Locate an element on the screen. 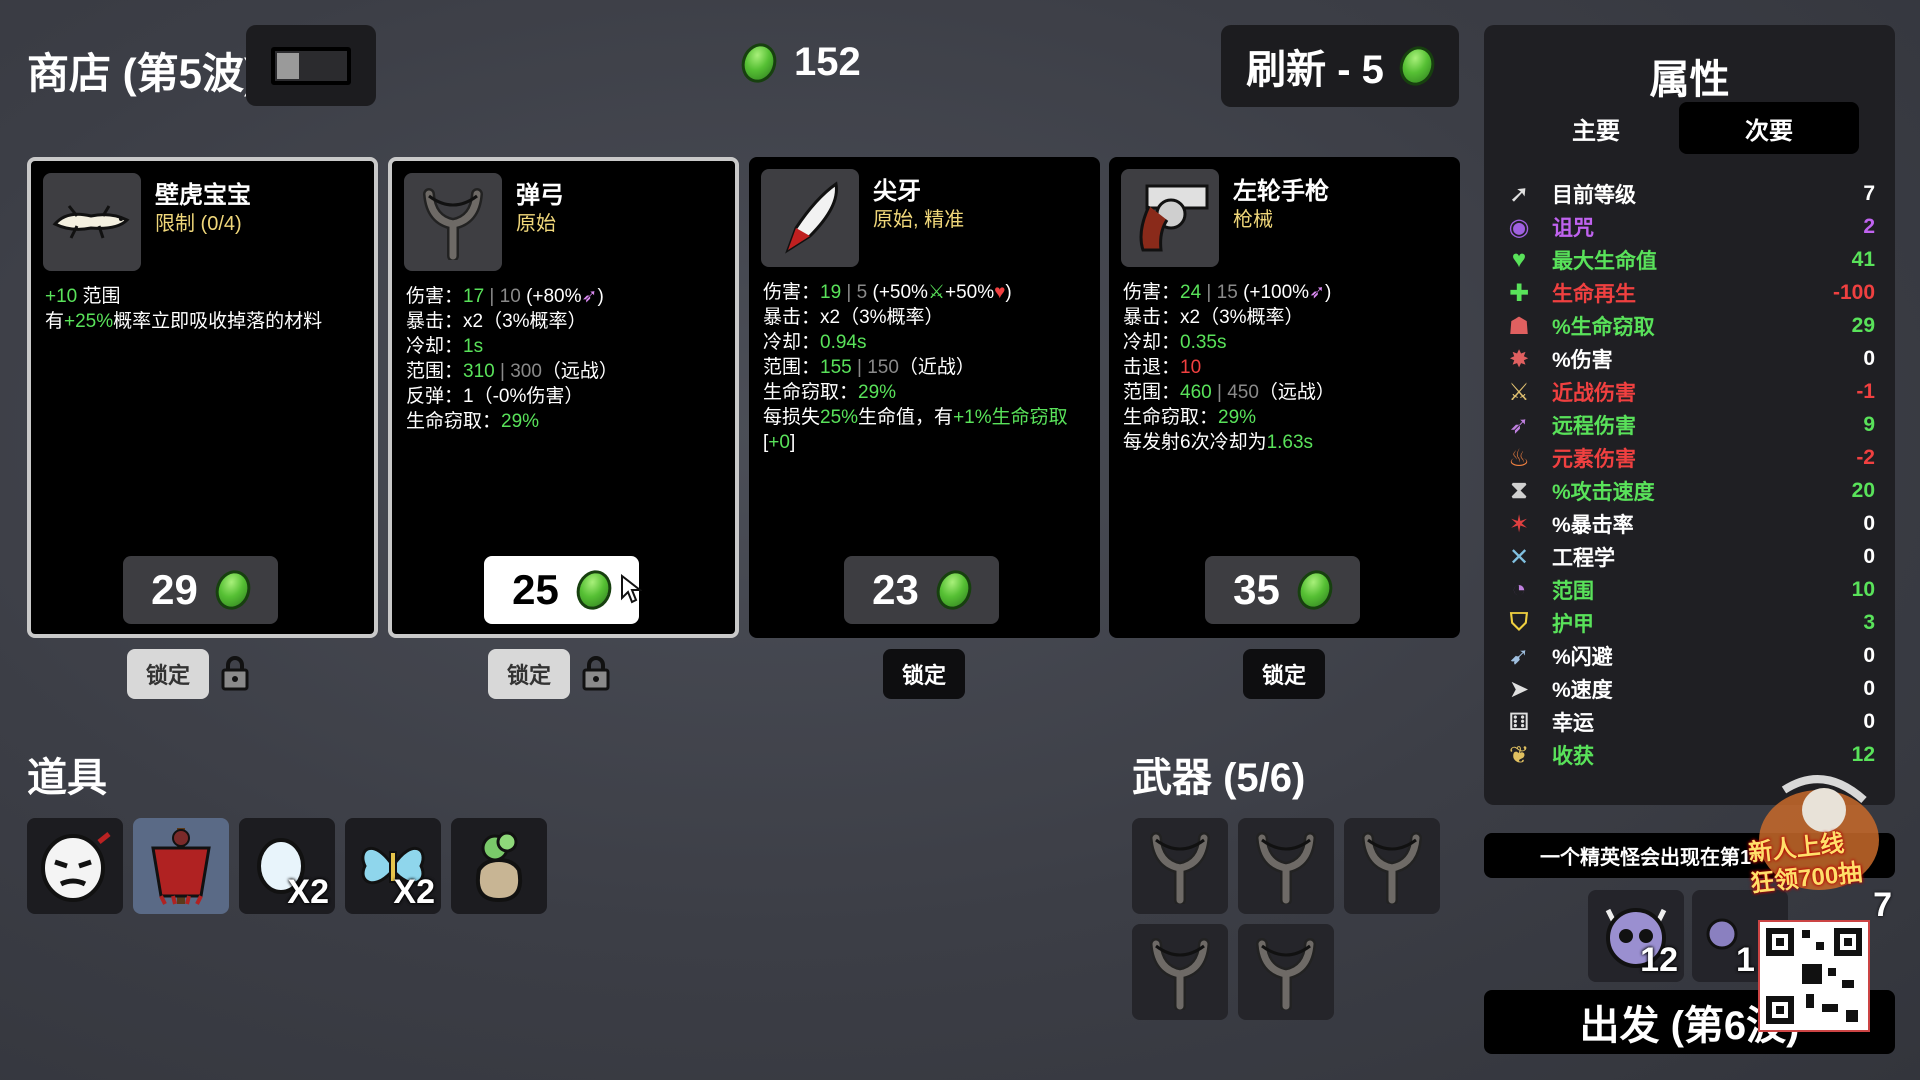 This screenshot has width=1920, height=1080. buy-button: 29 is located at coordinates (200, 590).